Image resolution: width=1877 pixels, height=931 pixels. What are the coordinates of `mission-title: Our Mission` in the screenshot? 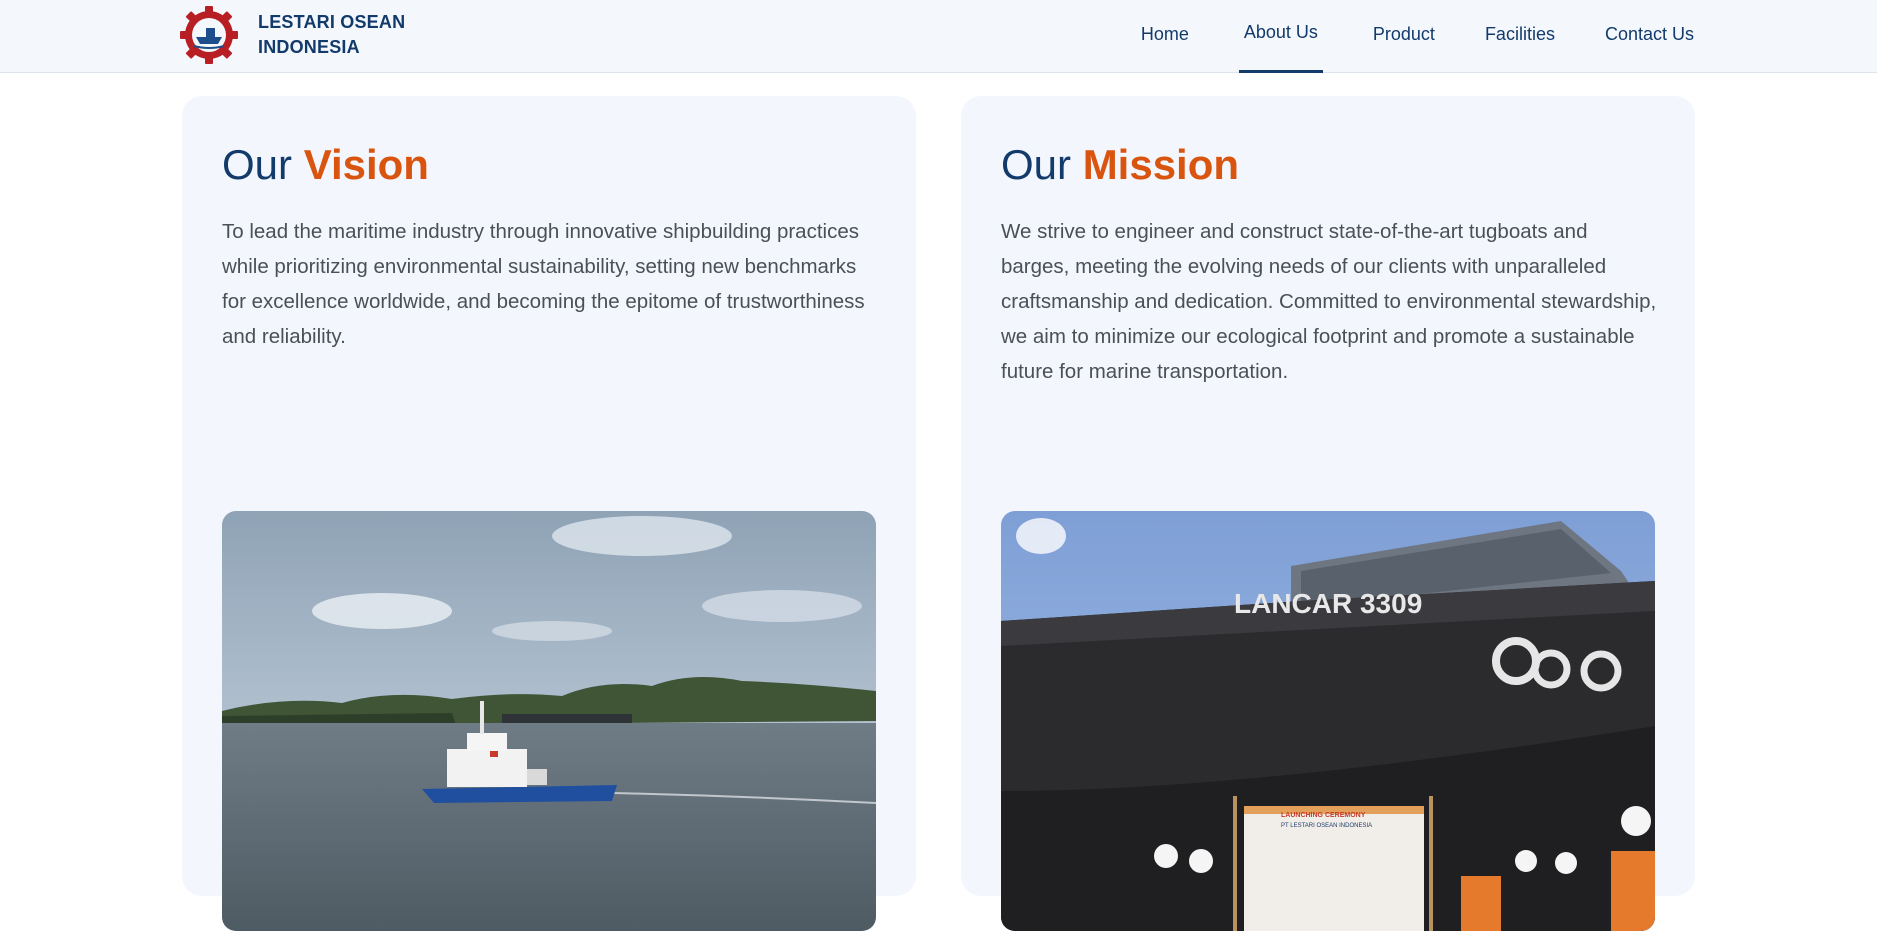 It's located at (1120, 165).